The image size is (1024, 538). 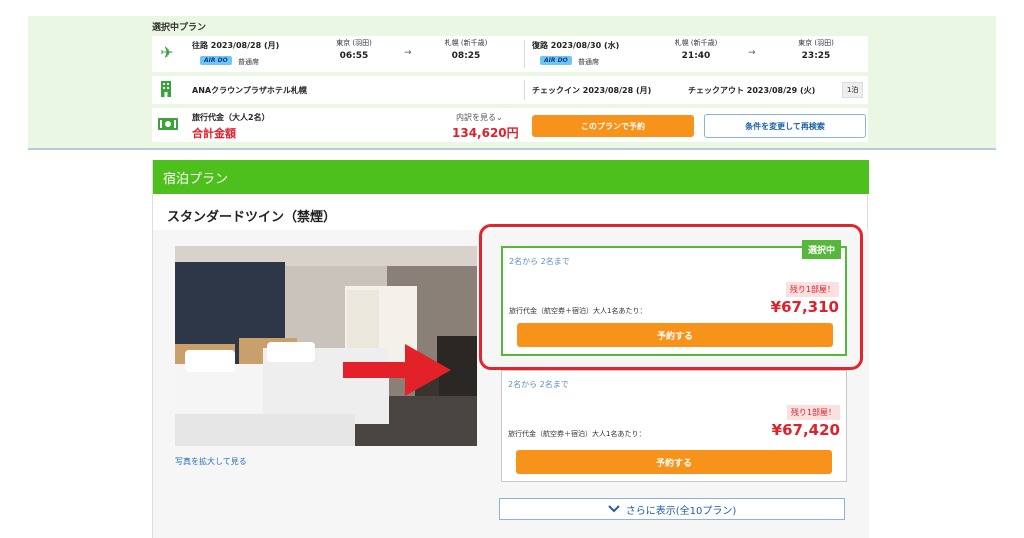 What do you see at coordinates (354, 43) in the screenshot?
I see `outbound-from-city: 東京 (羽田)` at bounding box center [354, 43].